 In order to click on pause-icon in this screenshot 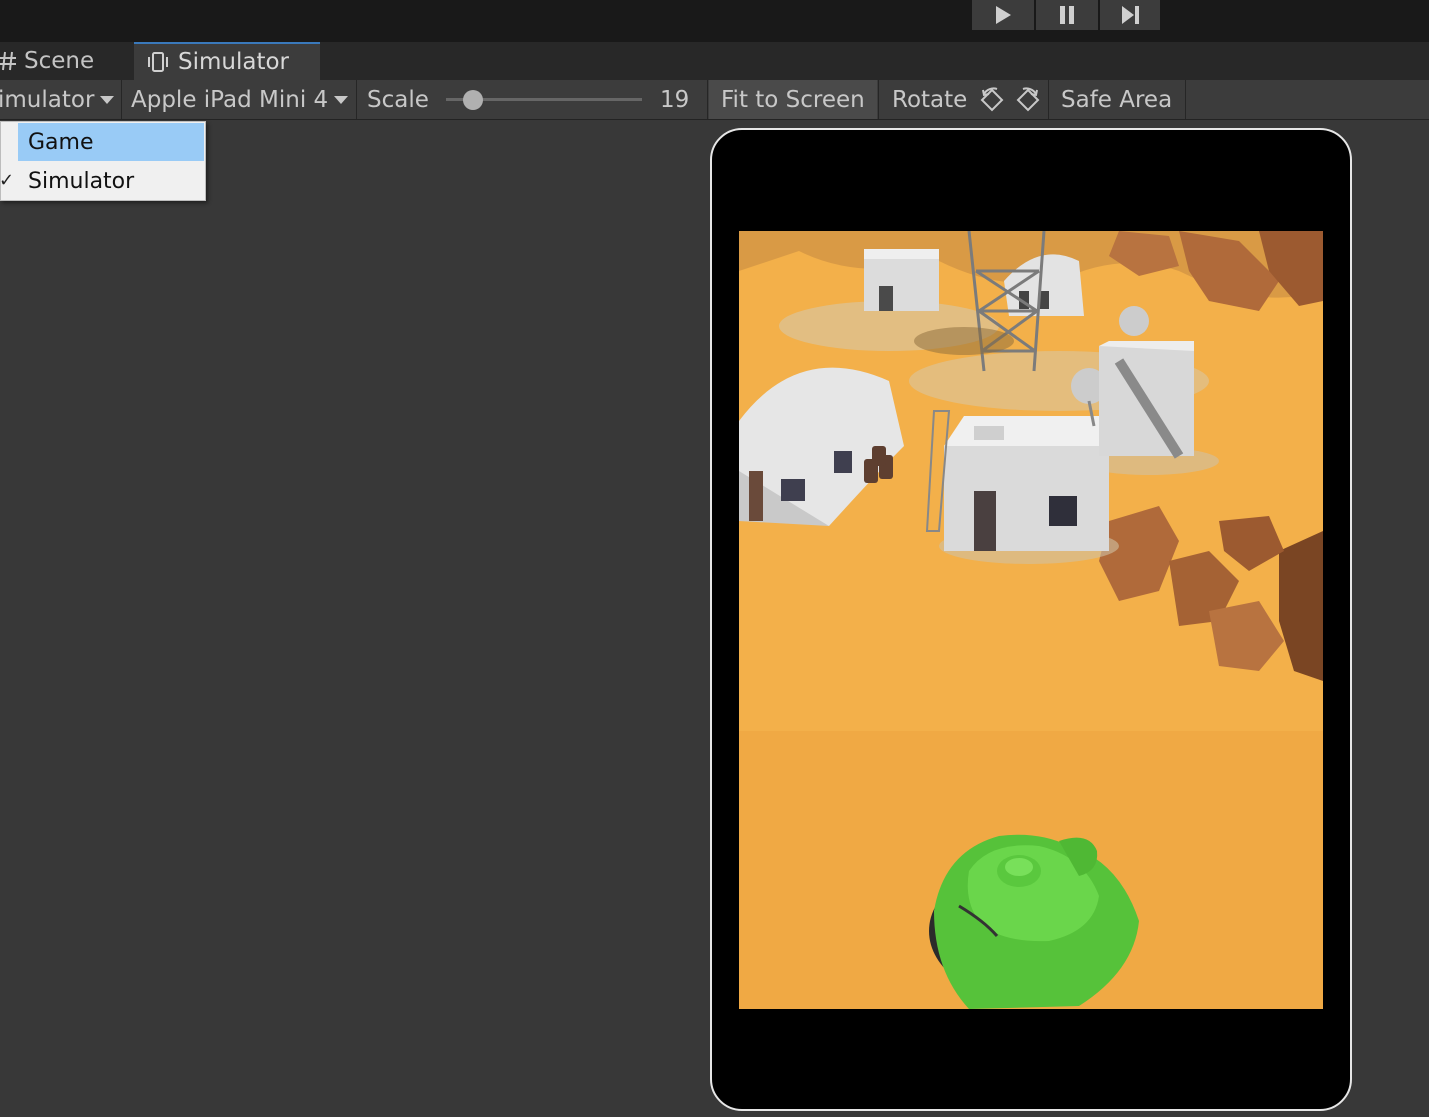, I will do `click(1067, 15)`.